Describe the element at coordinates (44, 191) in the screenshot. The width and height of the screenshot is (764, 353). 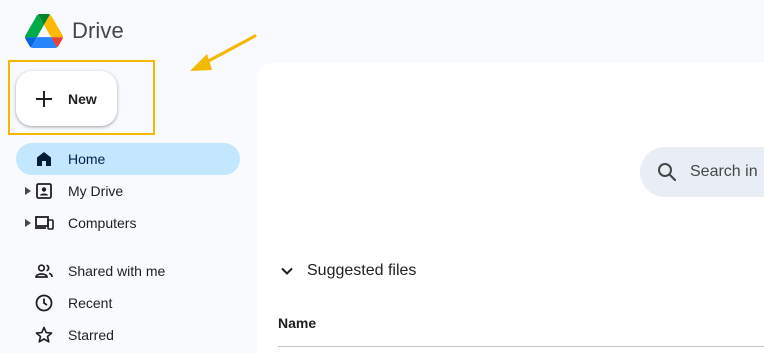
I see `my-drive-icon` at that location.